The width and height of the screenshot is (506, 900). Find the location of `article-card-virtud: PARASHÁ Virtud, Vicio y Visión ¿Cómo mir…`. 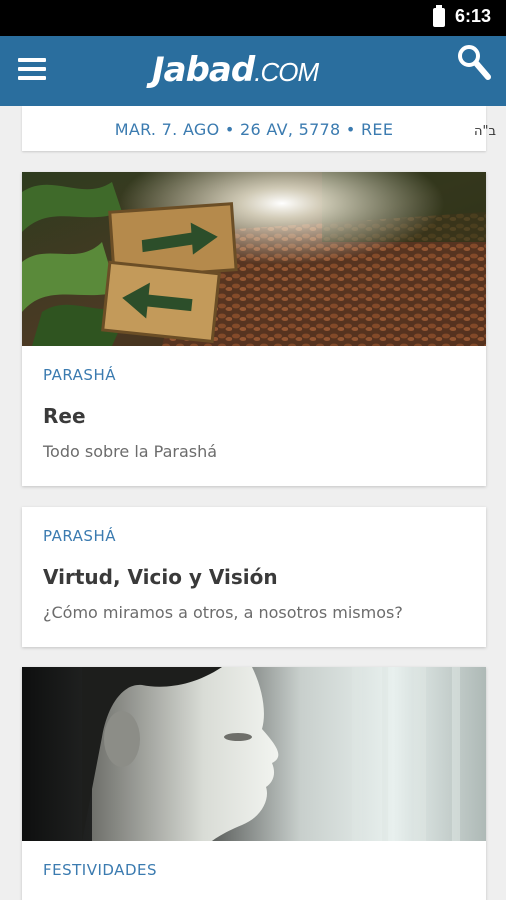

article-card-virtud: PARASHÁ Virtud, Vicio y Visión ¿Cómo mir… is located at coordinates (254, 577).